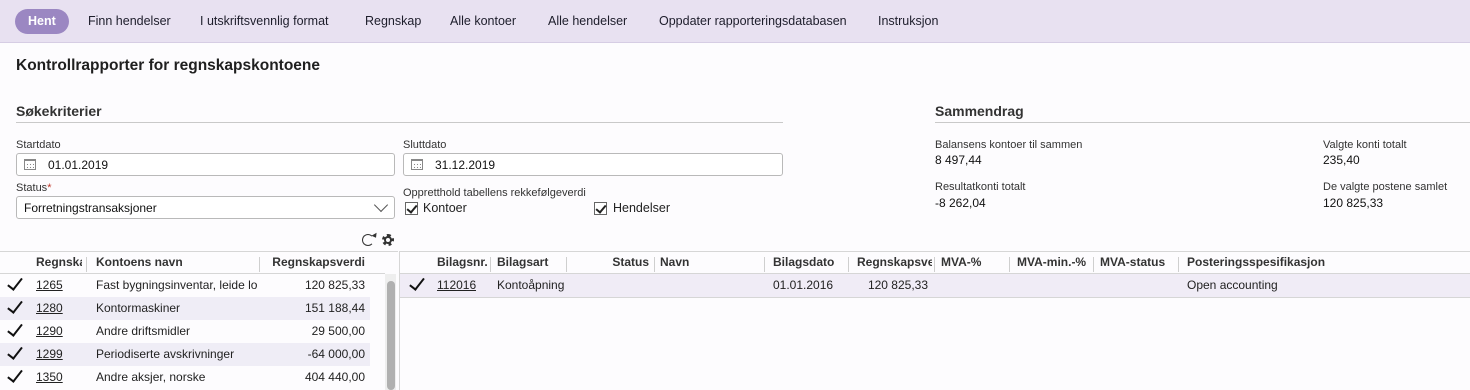 The height and width of the screenshot is (390, 1470). I want to click on account-value-header: Regnskapsverdi, so click(314, 262).